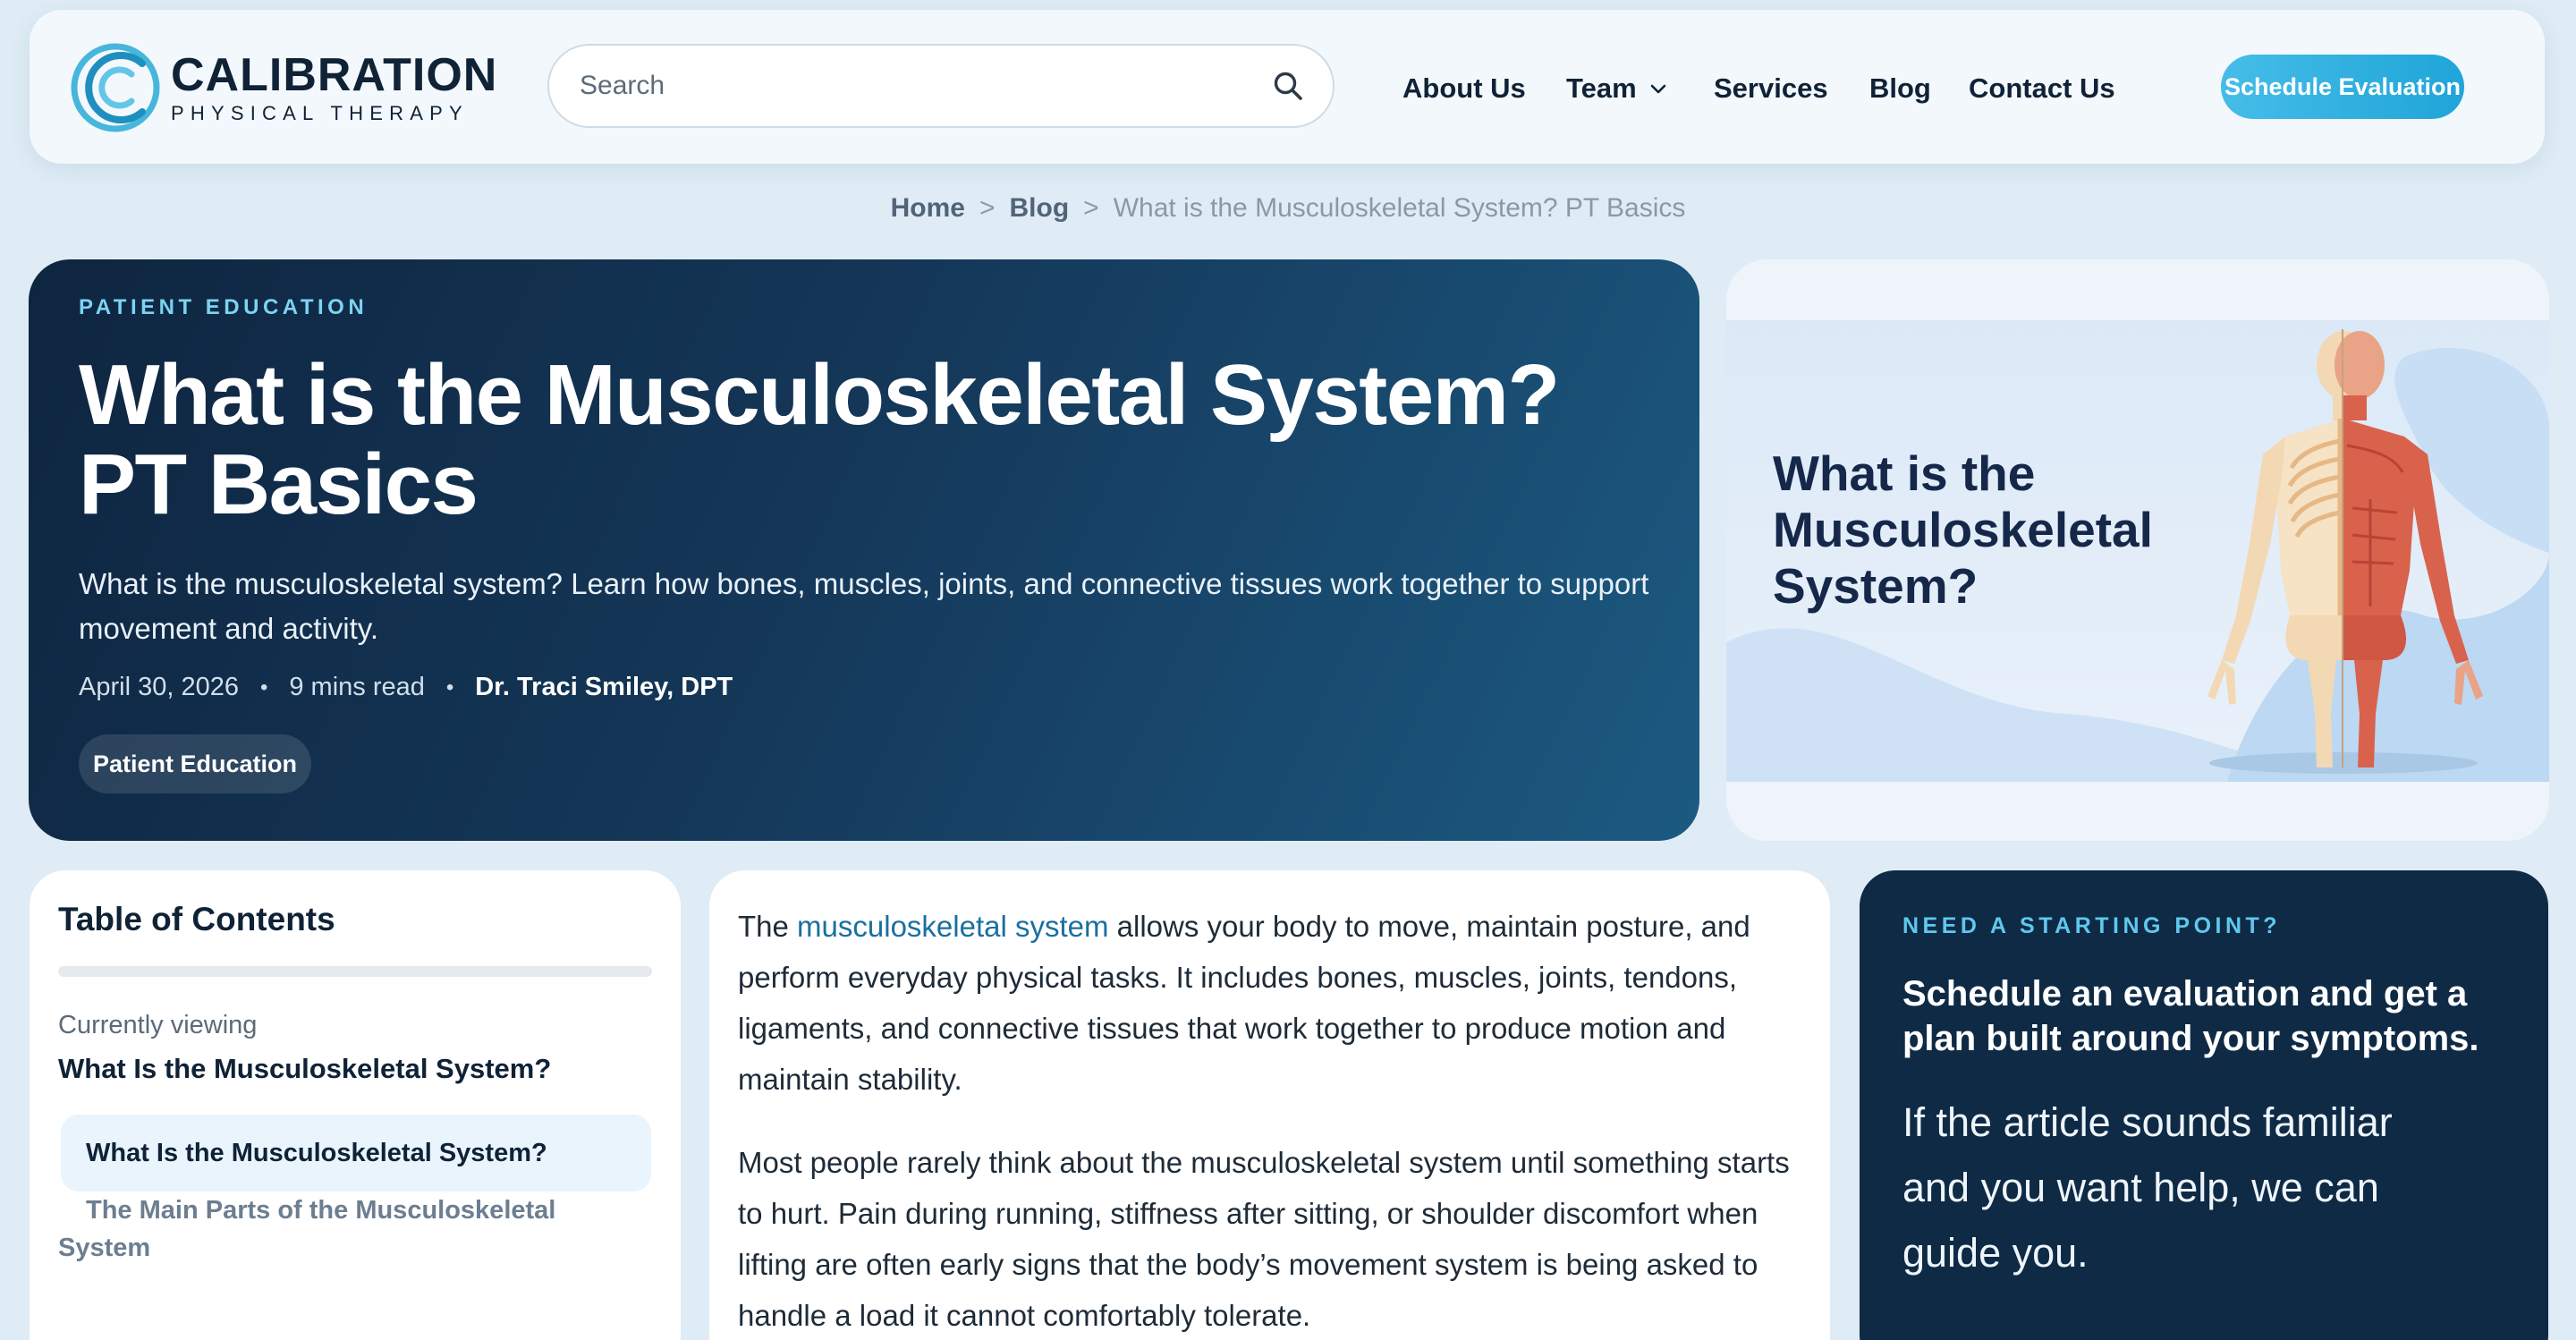 Image resolution: width=2576 pixels, height=1340 pixels. What do you see at coordinates (819, 395) in the screenshot?
I see `page-title-line-1: What is the Musculoskeletal System?` at bounding box center [819, 395].